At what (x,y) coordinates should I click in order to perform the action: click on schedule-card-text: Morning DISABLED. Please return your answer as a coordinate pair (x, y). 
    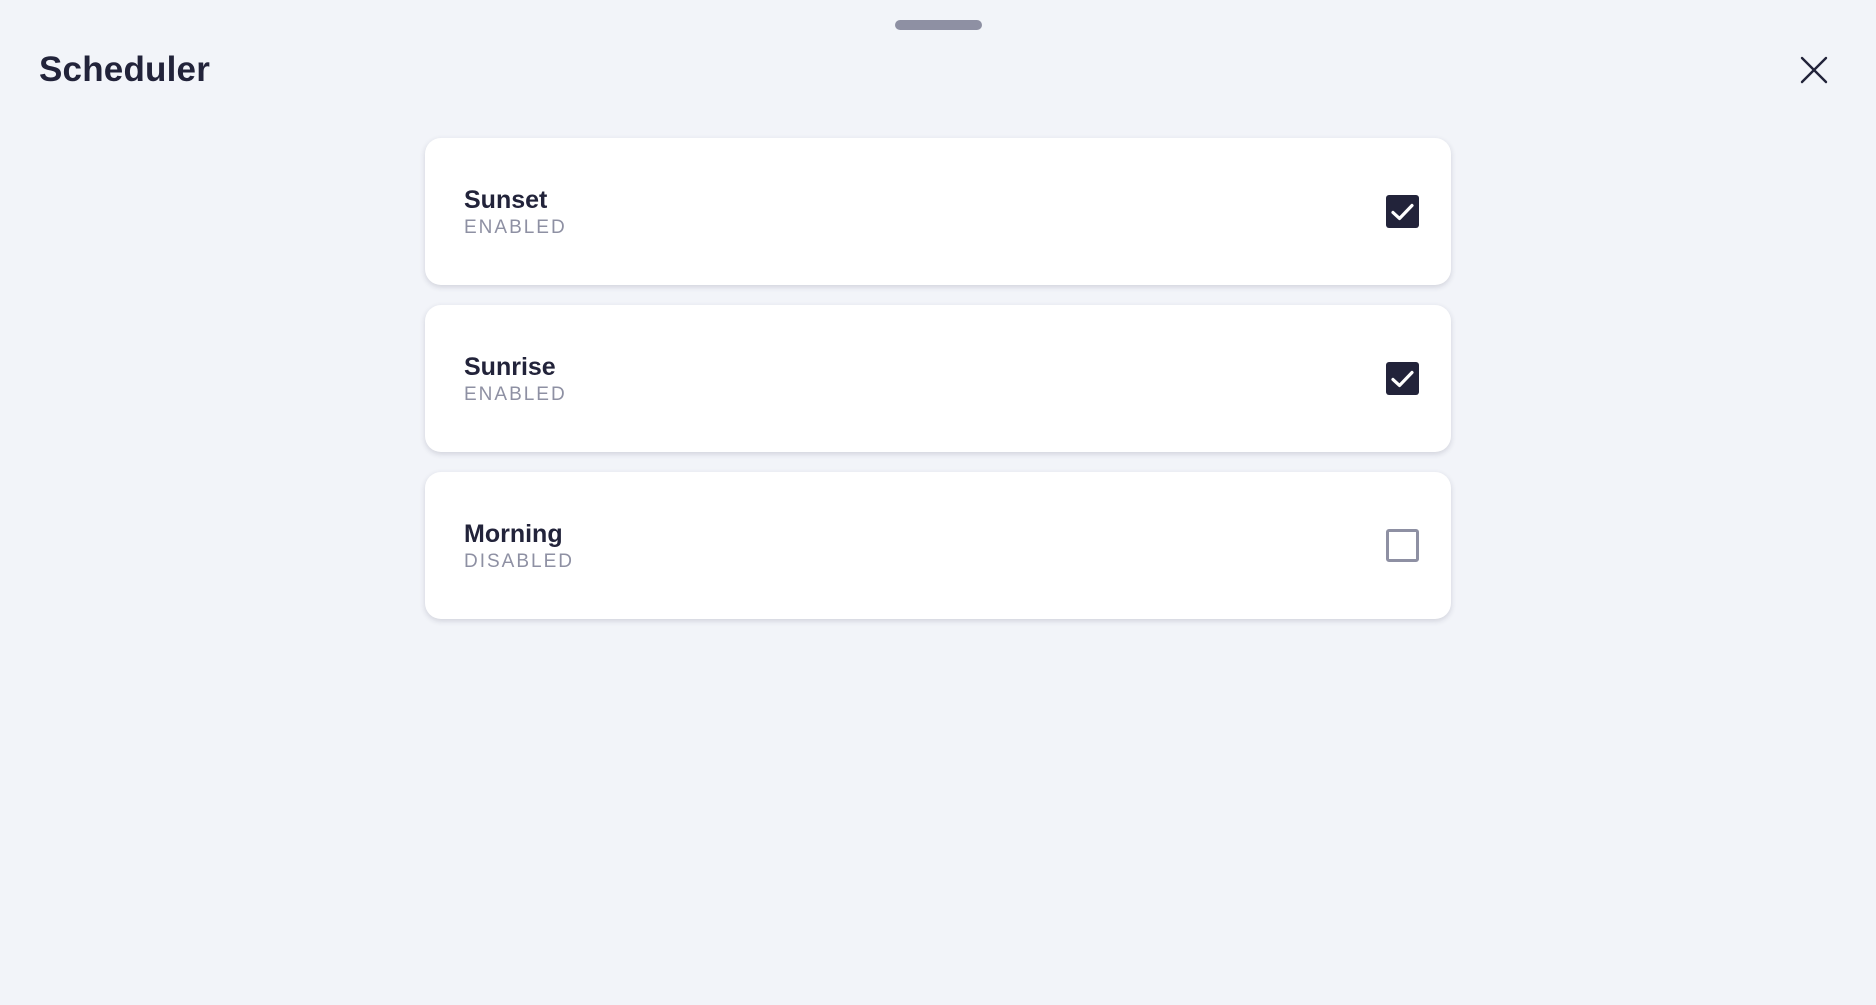
    Looking at the image, I should click on (519, 546).